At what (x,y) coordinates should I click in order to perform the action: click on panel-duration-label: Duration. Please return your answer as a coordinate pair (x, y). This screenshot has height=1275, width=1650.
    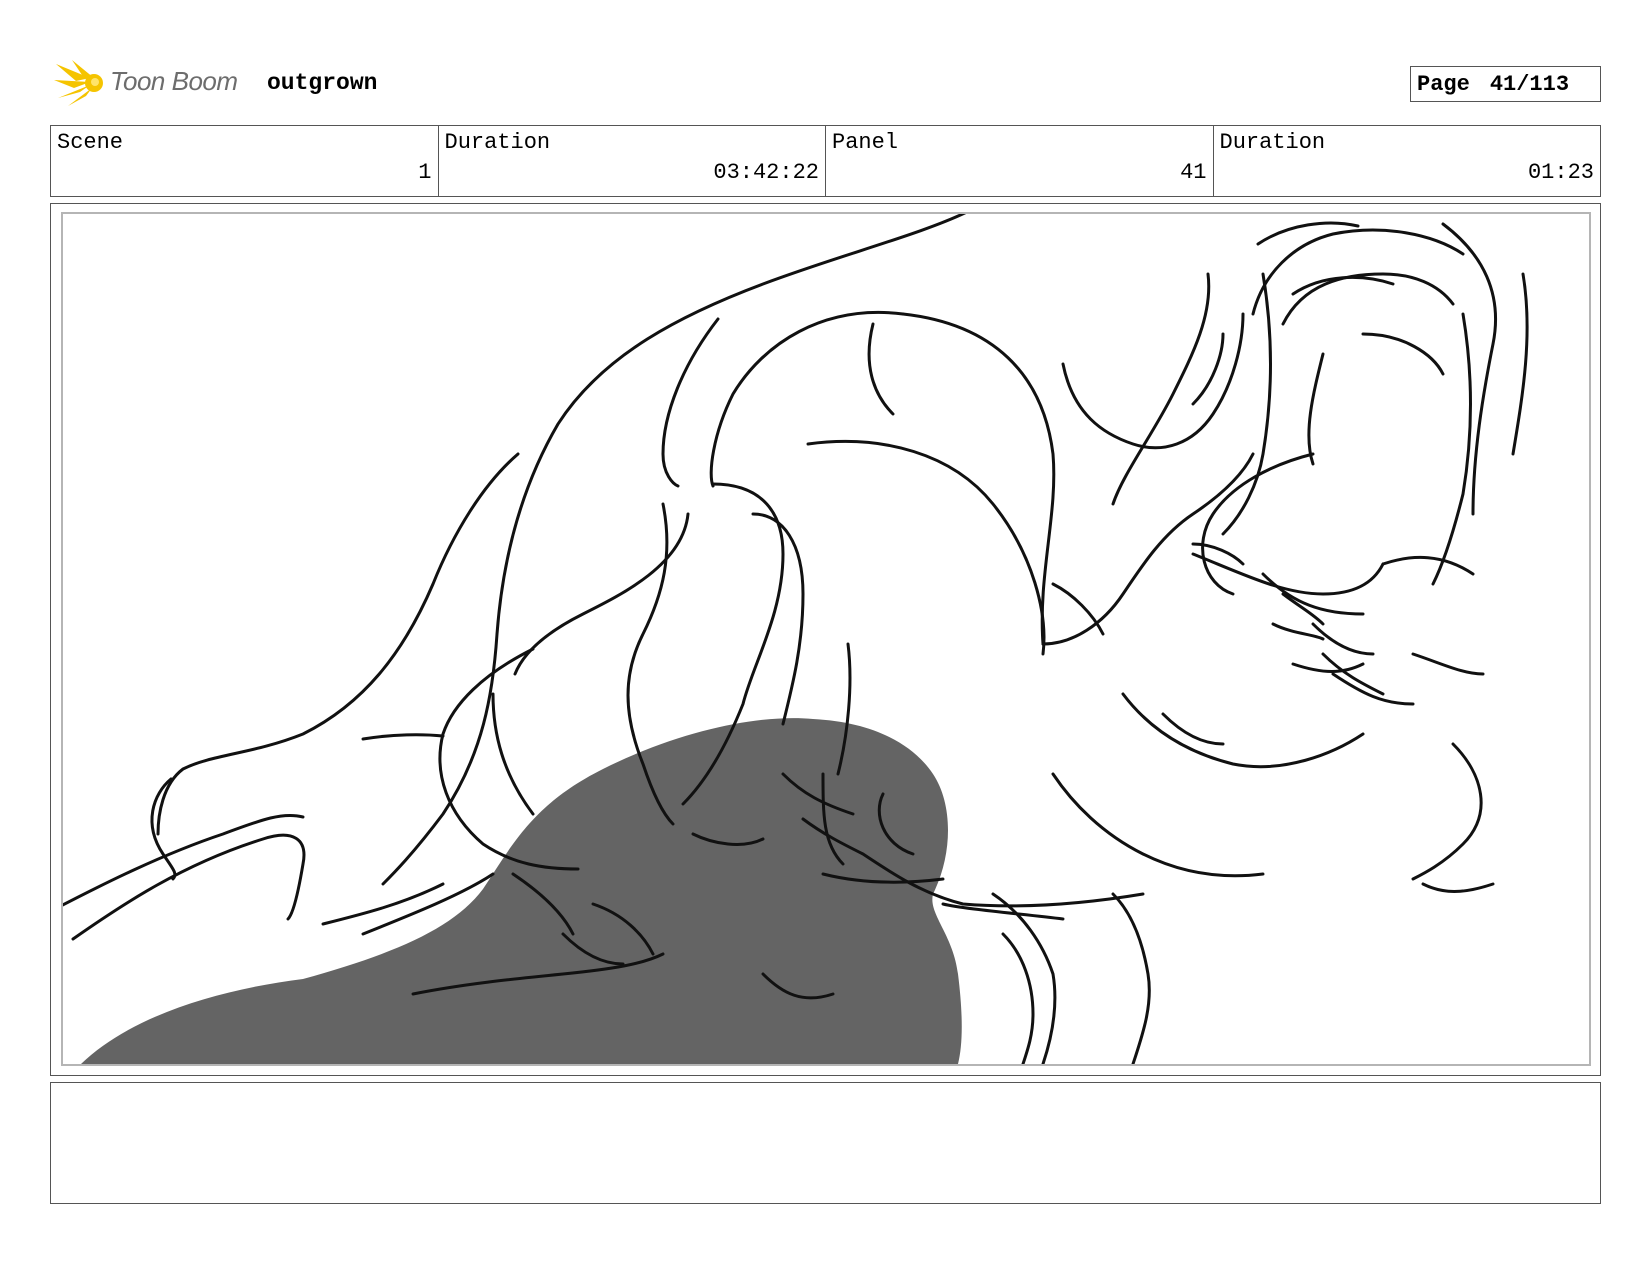
    Looking at the image, I should click on (1272, 142).